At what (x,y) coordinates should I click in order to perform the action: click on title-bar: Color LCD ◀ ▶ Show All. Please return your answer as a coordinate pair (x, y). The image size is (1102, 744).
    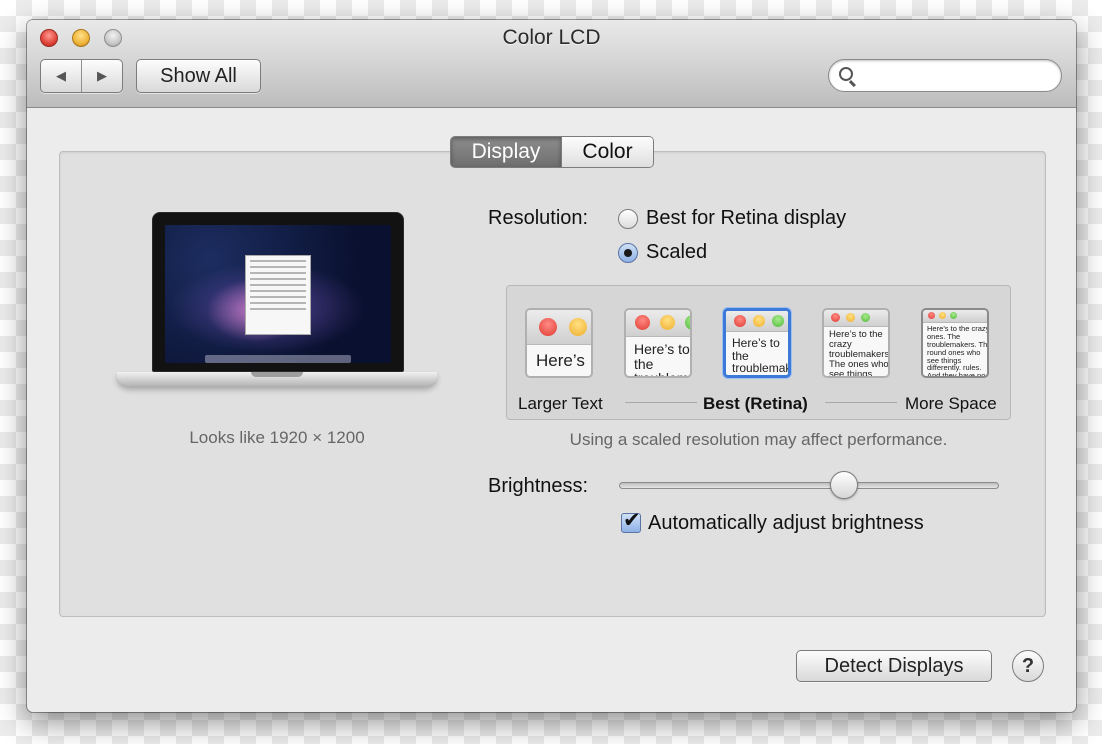
    Looking at the image, I should click on (551, 64).